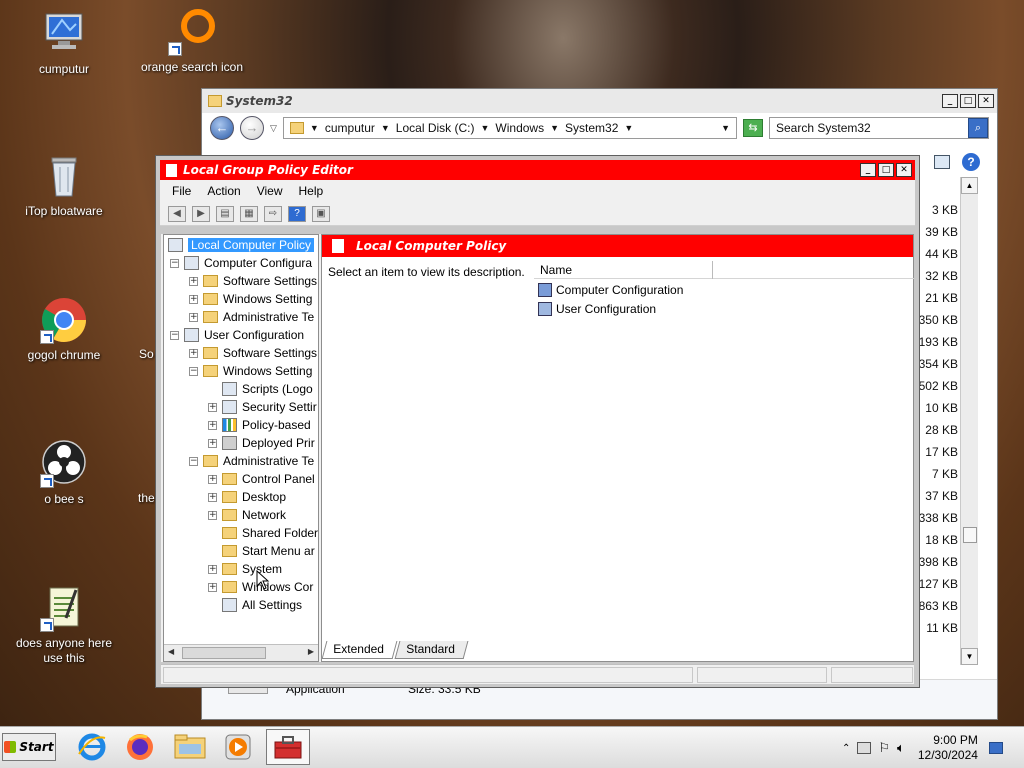 The image size is (1024, 768). Describe the element at coordinates (537, 170) in the screenshot. I see `gpedit-titlebar: Local Group Policy Editor _ □ ✕` at that location.